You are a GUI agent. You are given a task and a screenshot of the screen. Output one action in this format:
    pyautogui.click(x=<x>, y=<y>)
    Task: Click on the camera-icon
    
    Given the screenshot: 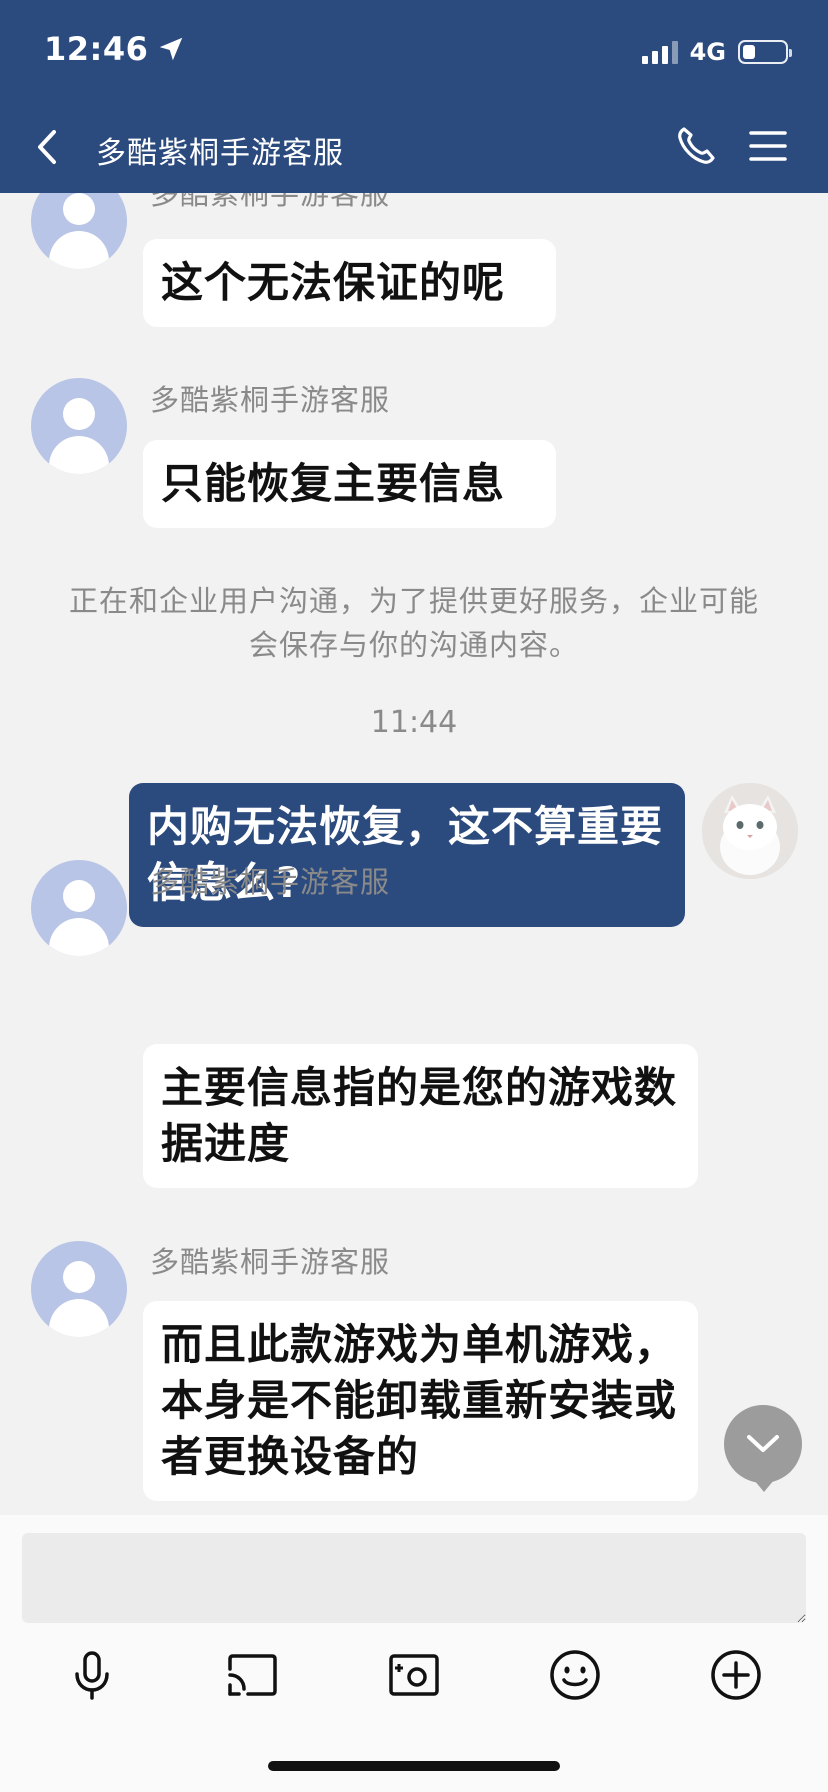 What is the action you would take?
    pyautogui.click(x=414, y=1675)
    